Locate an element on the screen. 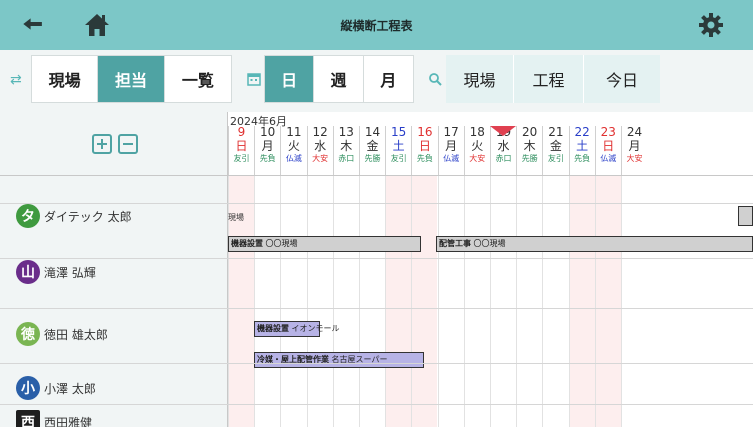 This screenshot has height=427, width=753. date-column-header: 12 水大安 is located at coordinates (319, 150).